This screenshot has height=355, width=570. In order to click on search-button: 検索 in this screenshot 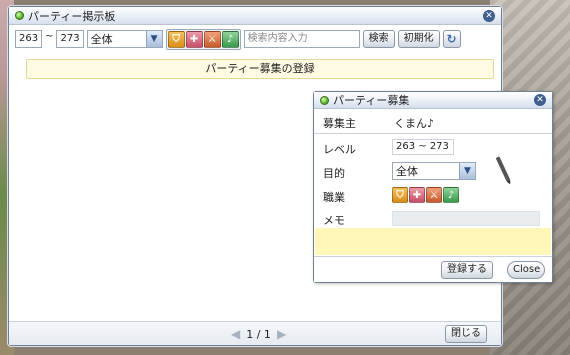, I will do `click(378, 39)`.